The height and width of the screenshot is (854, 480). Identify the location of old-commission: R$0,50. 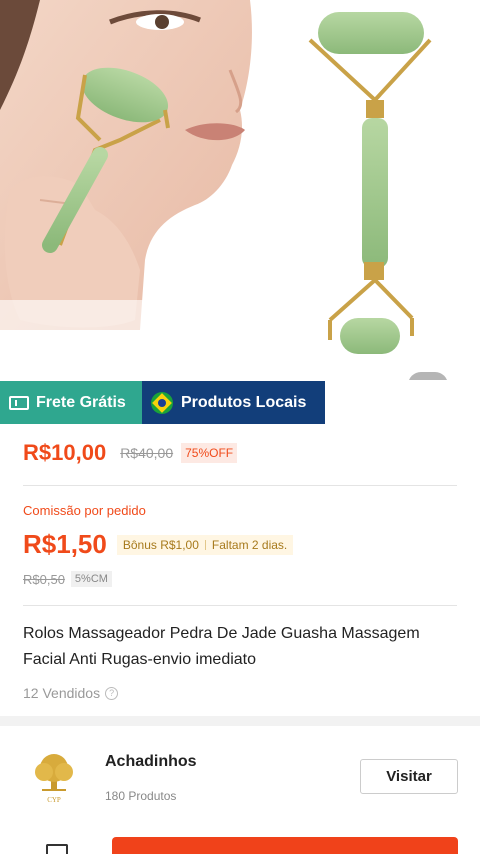
(44, 579).